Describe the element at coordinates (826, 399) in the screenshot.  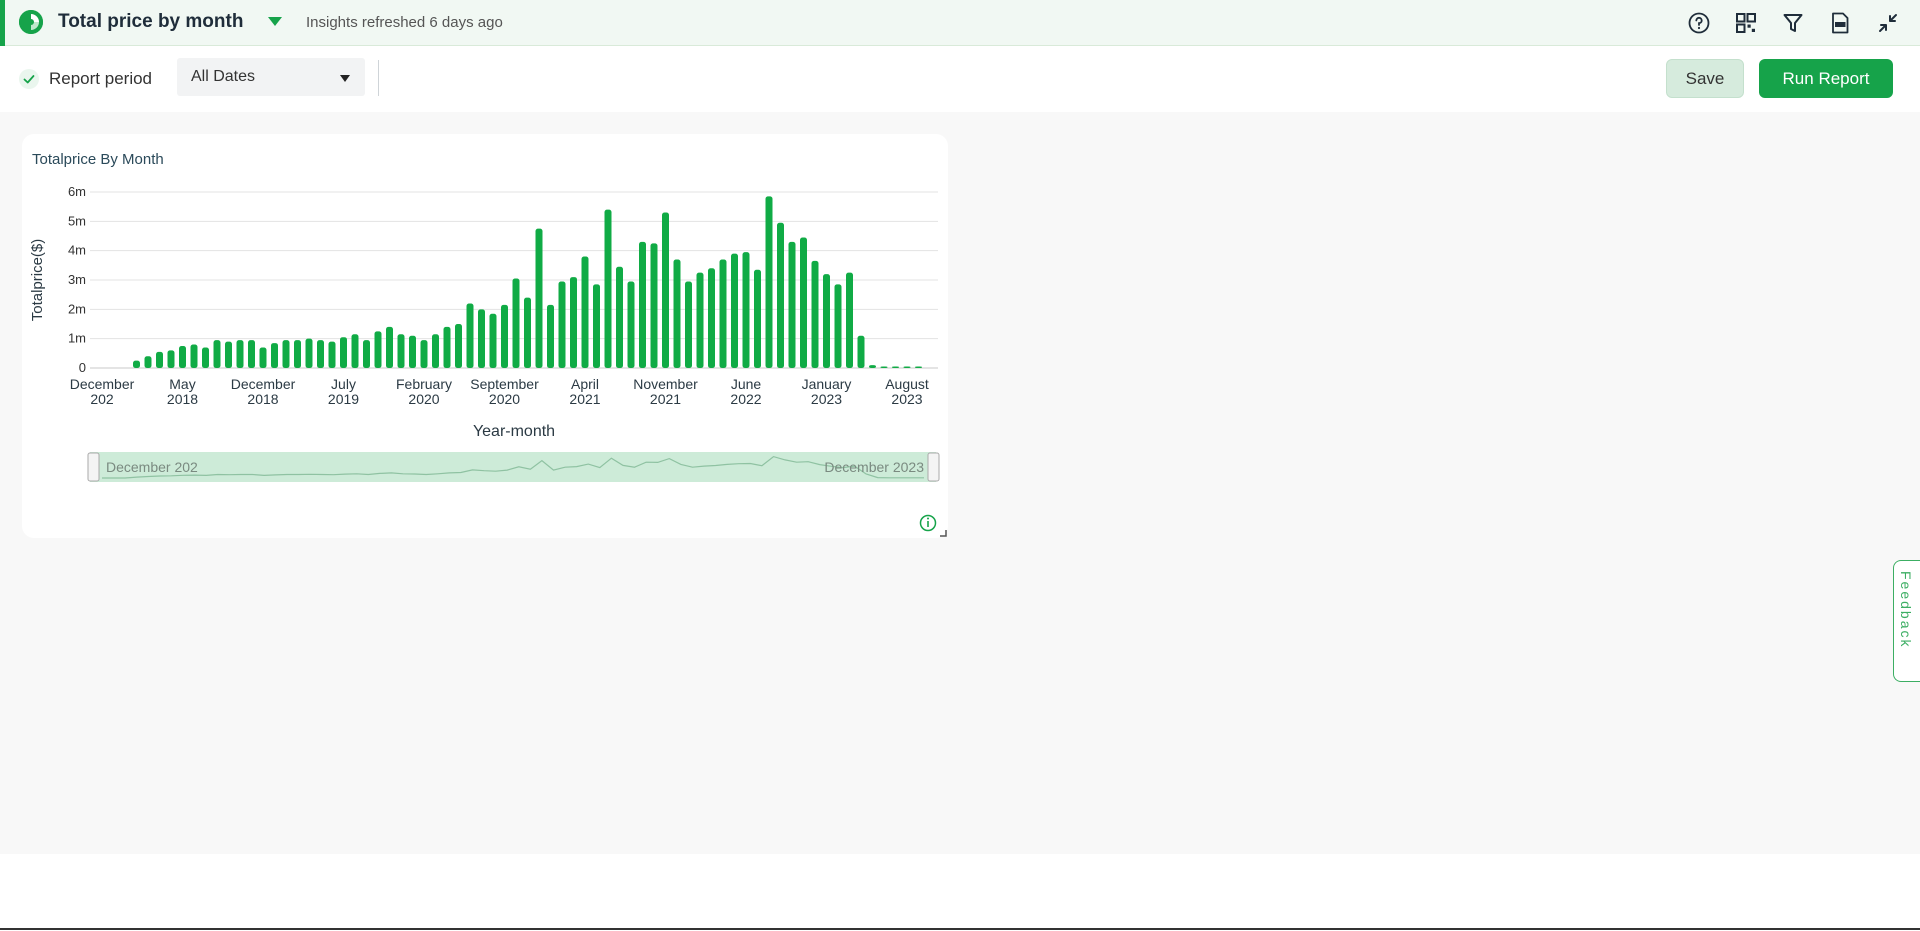
I see `x-tick-label: 2023` at that location.